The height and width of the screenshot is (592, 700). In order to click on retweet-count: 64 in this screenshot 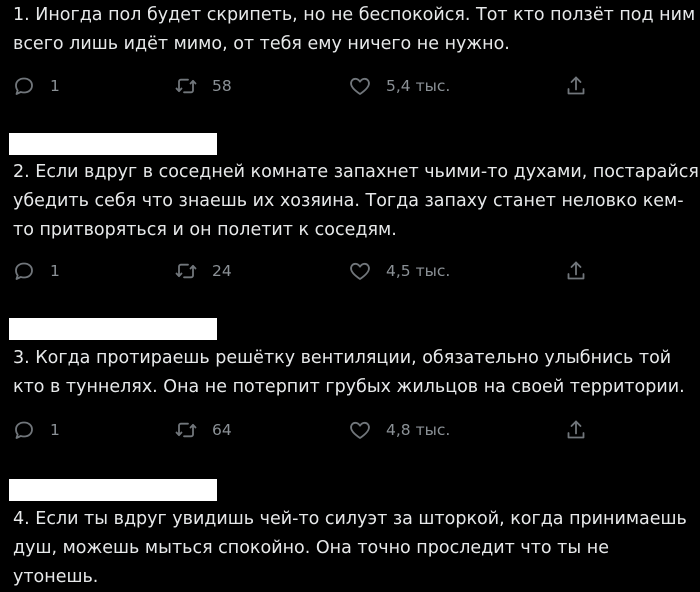, I will do `click(222, 430)`.